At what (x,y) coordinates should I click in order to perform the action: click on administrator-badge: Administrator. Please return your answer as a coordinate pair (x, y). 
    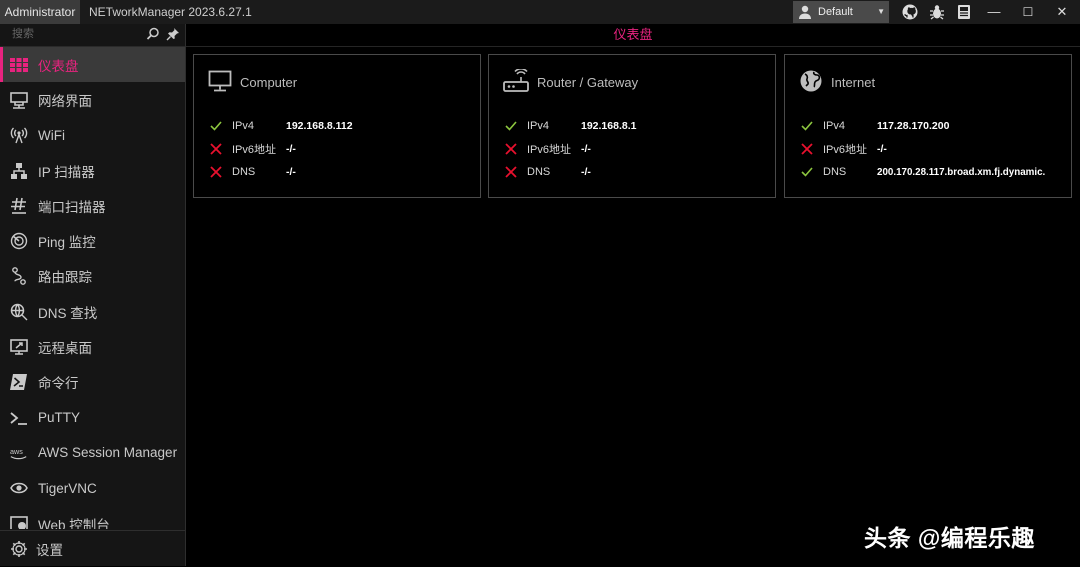
    Looking at the image, I should click on (40, 12).